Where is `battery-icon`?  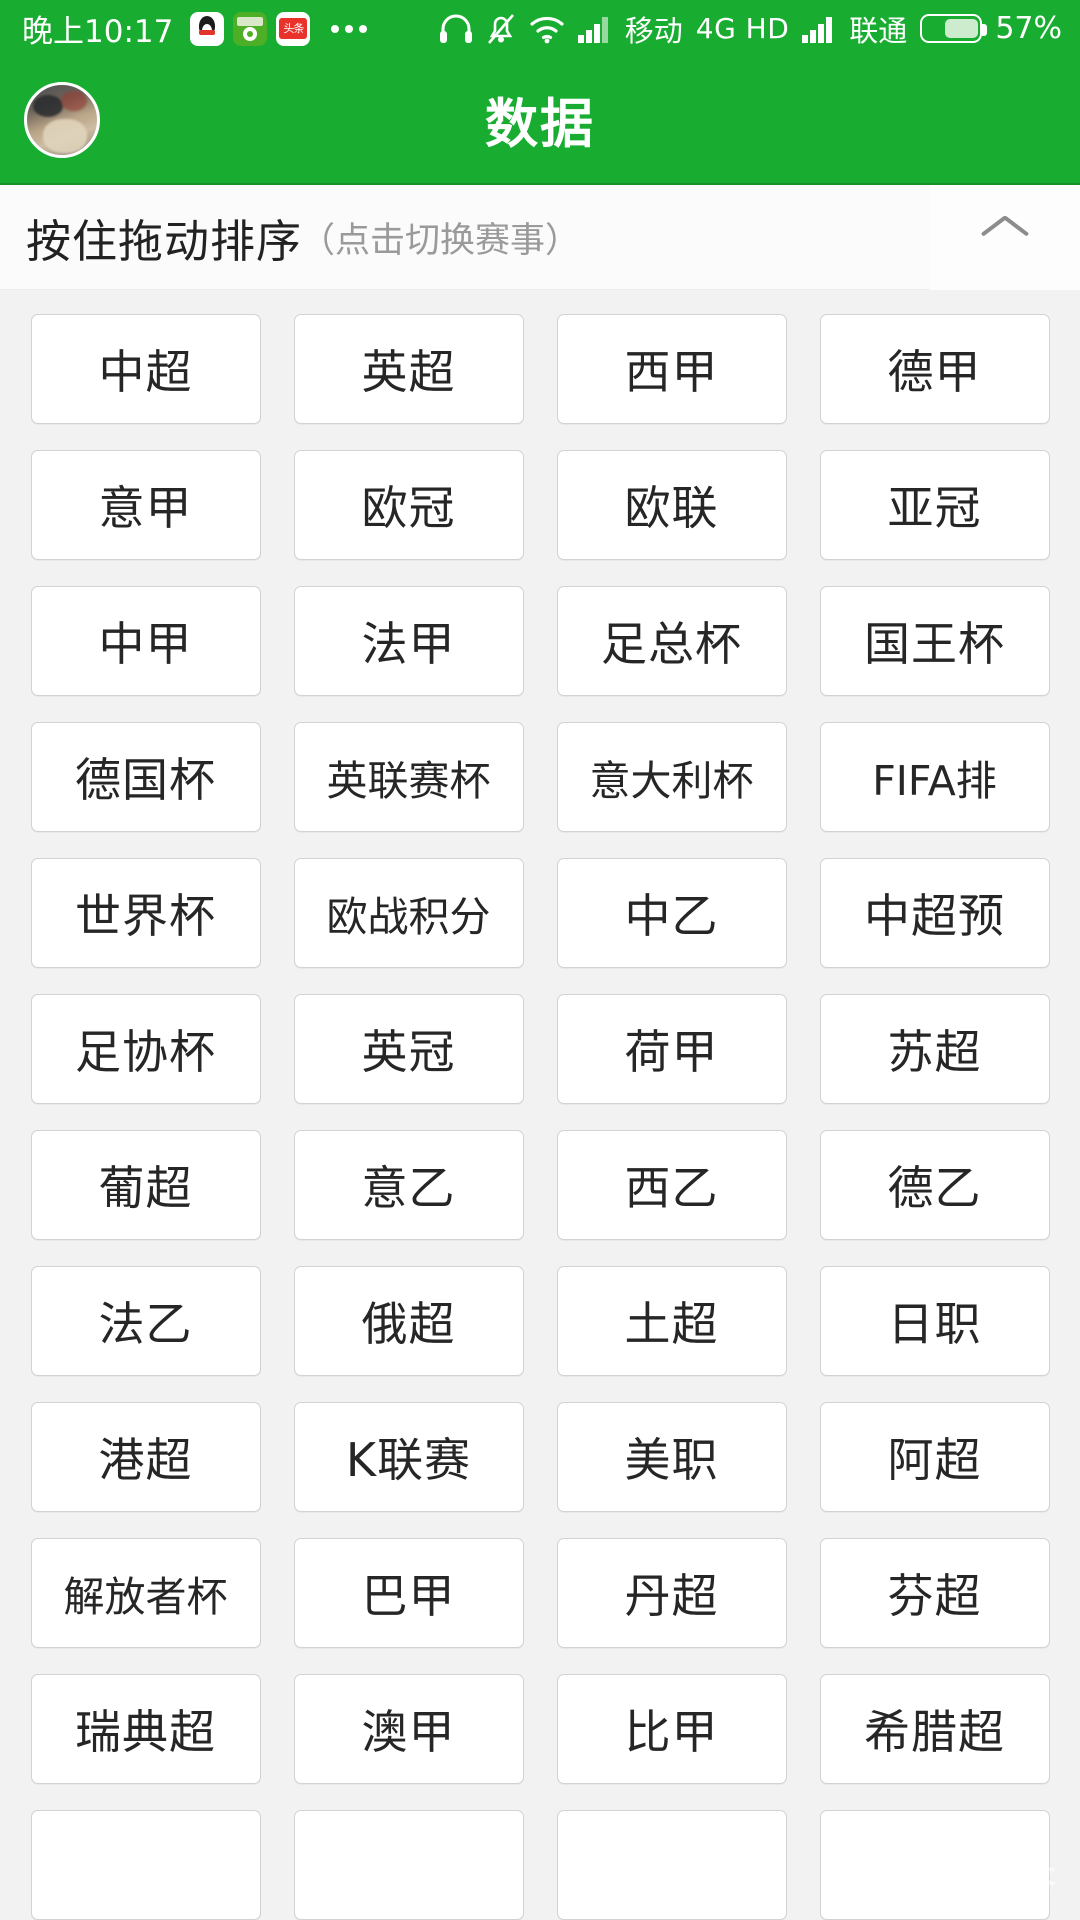
battery-icon is located at coordinates (954, 28).